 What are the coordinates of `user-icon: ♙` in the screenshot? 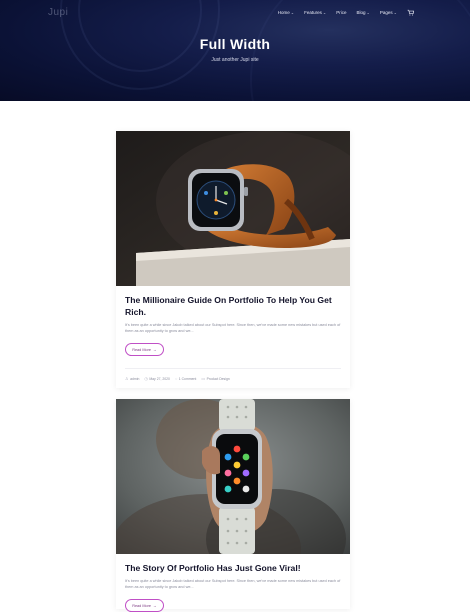 It's located at (127, 378).